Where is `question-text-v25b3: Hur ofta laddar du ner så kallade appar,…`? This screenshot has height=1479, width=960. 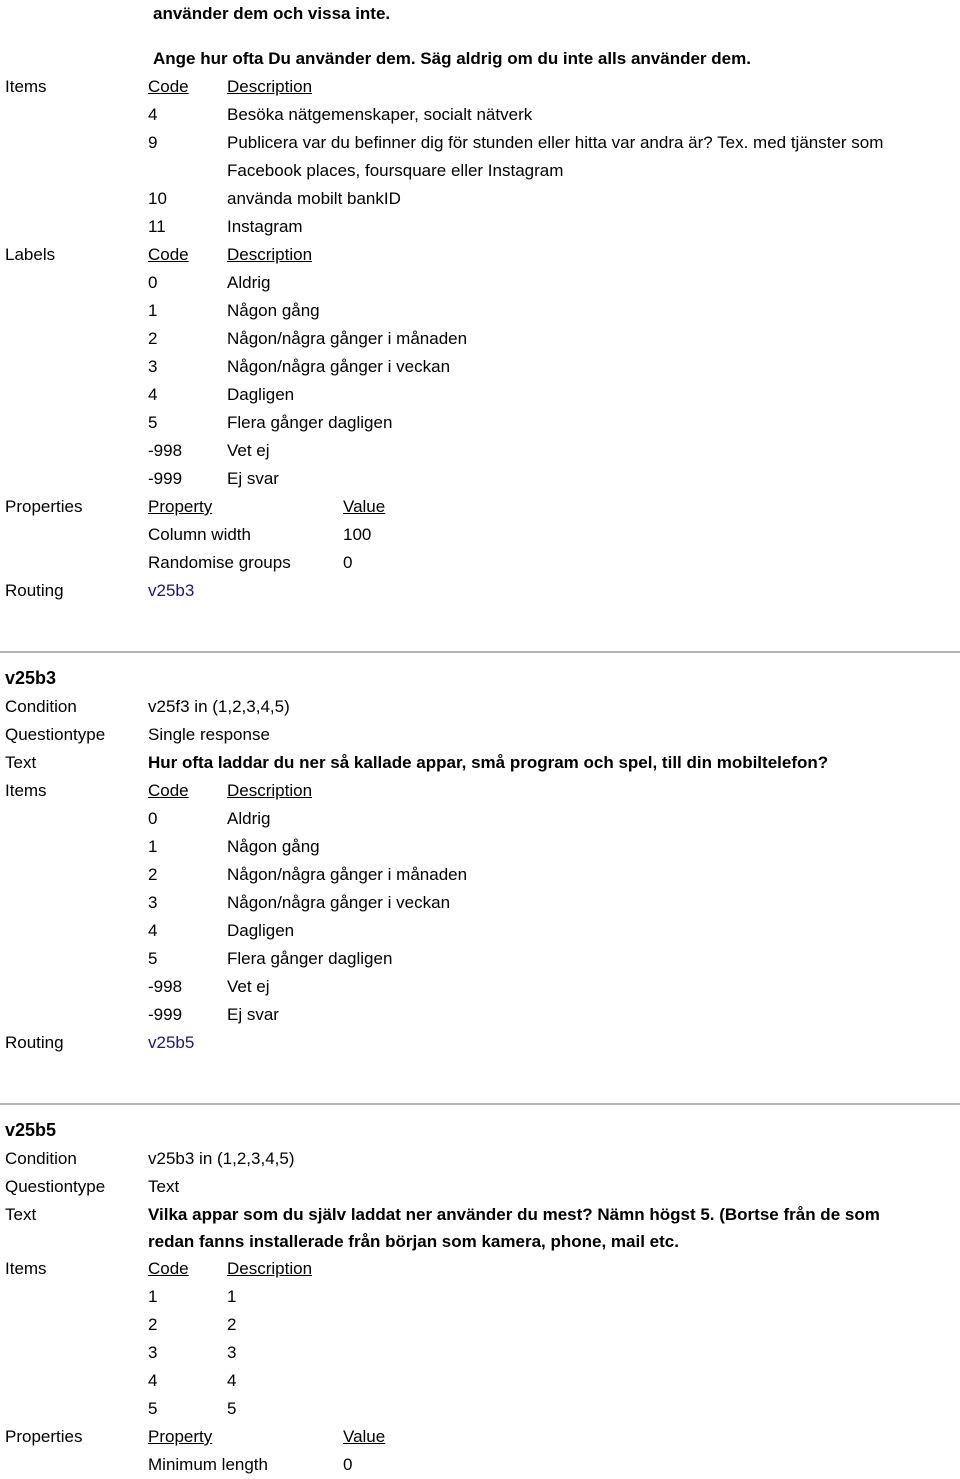 question-text-v25b3: Hur ofta laddar du ner så kallade appar,… is located at coordinates (488, 762).